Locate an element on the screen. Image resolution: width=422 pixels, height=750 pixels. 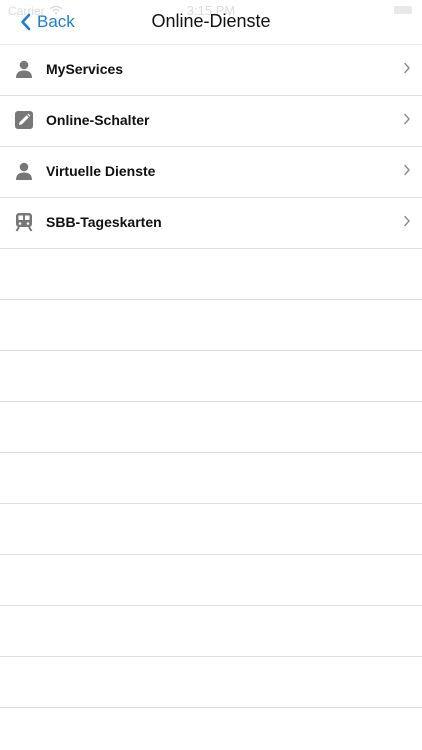
list-item-sbb-tageskarten: SBB-Tageskarten is located at coordinates (211, 223).